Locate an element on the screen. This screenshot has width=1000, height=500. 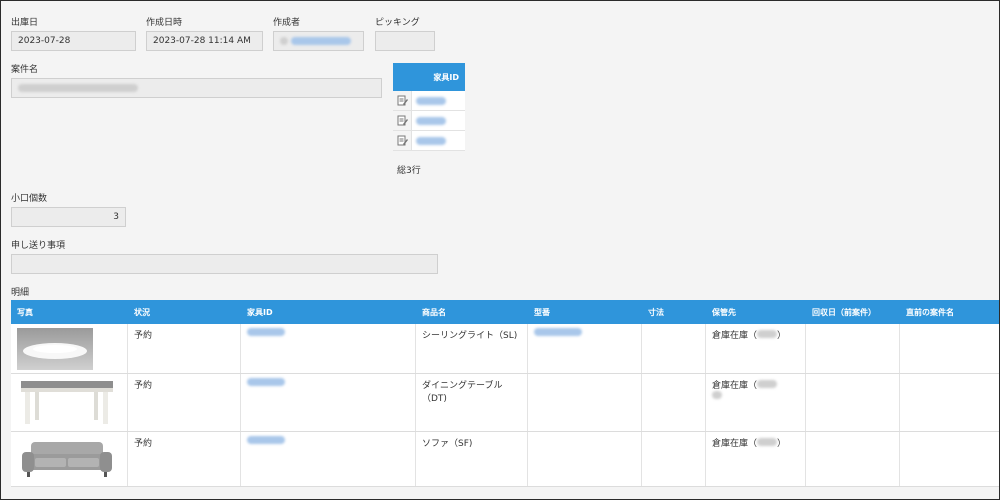
col-photo: 写真 is located at coordinates (25, 312).